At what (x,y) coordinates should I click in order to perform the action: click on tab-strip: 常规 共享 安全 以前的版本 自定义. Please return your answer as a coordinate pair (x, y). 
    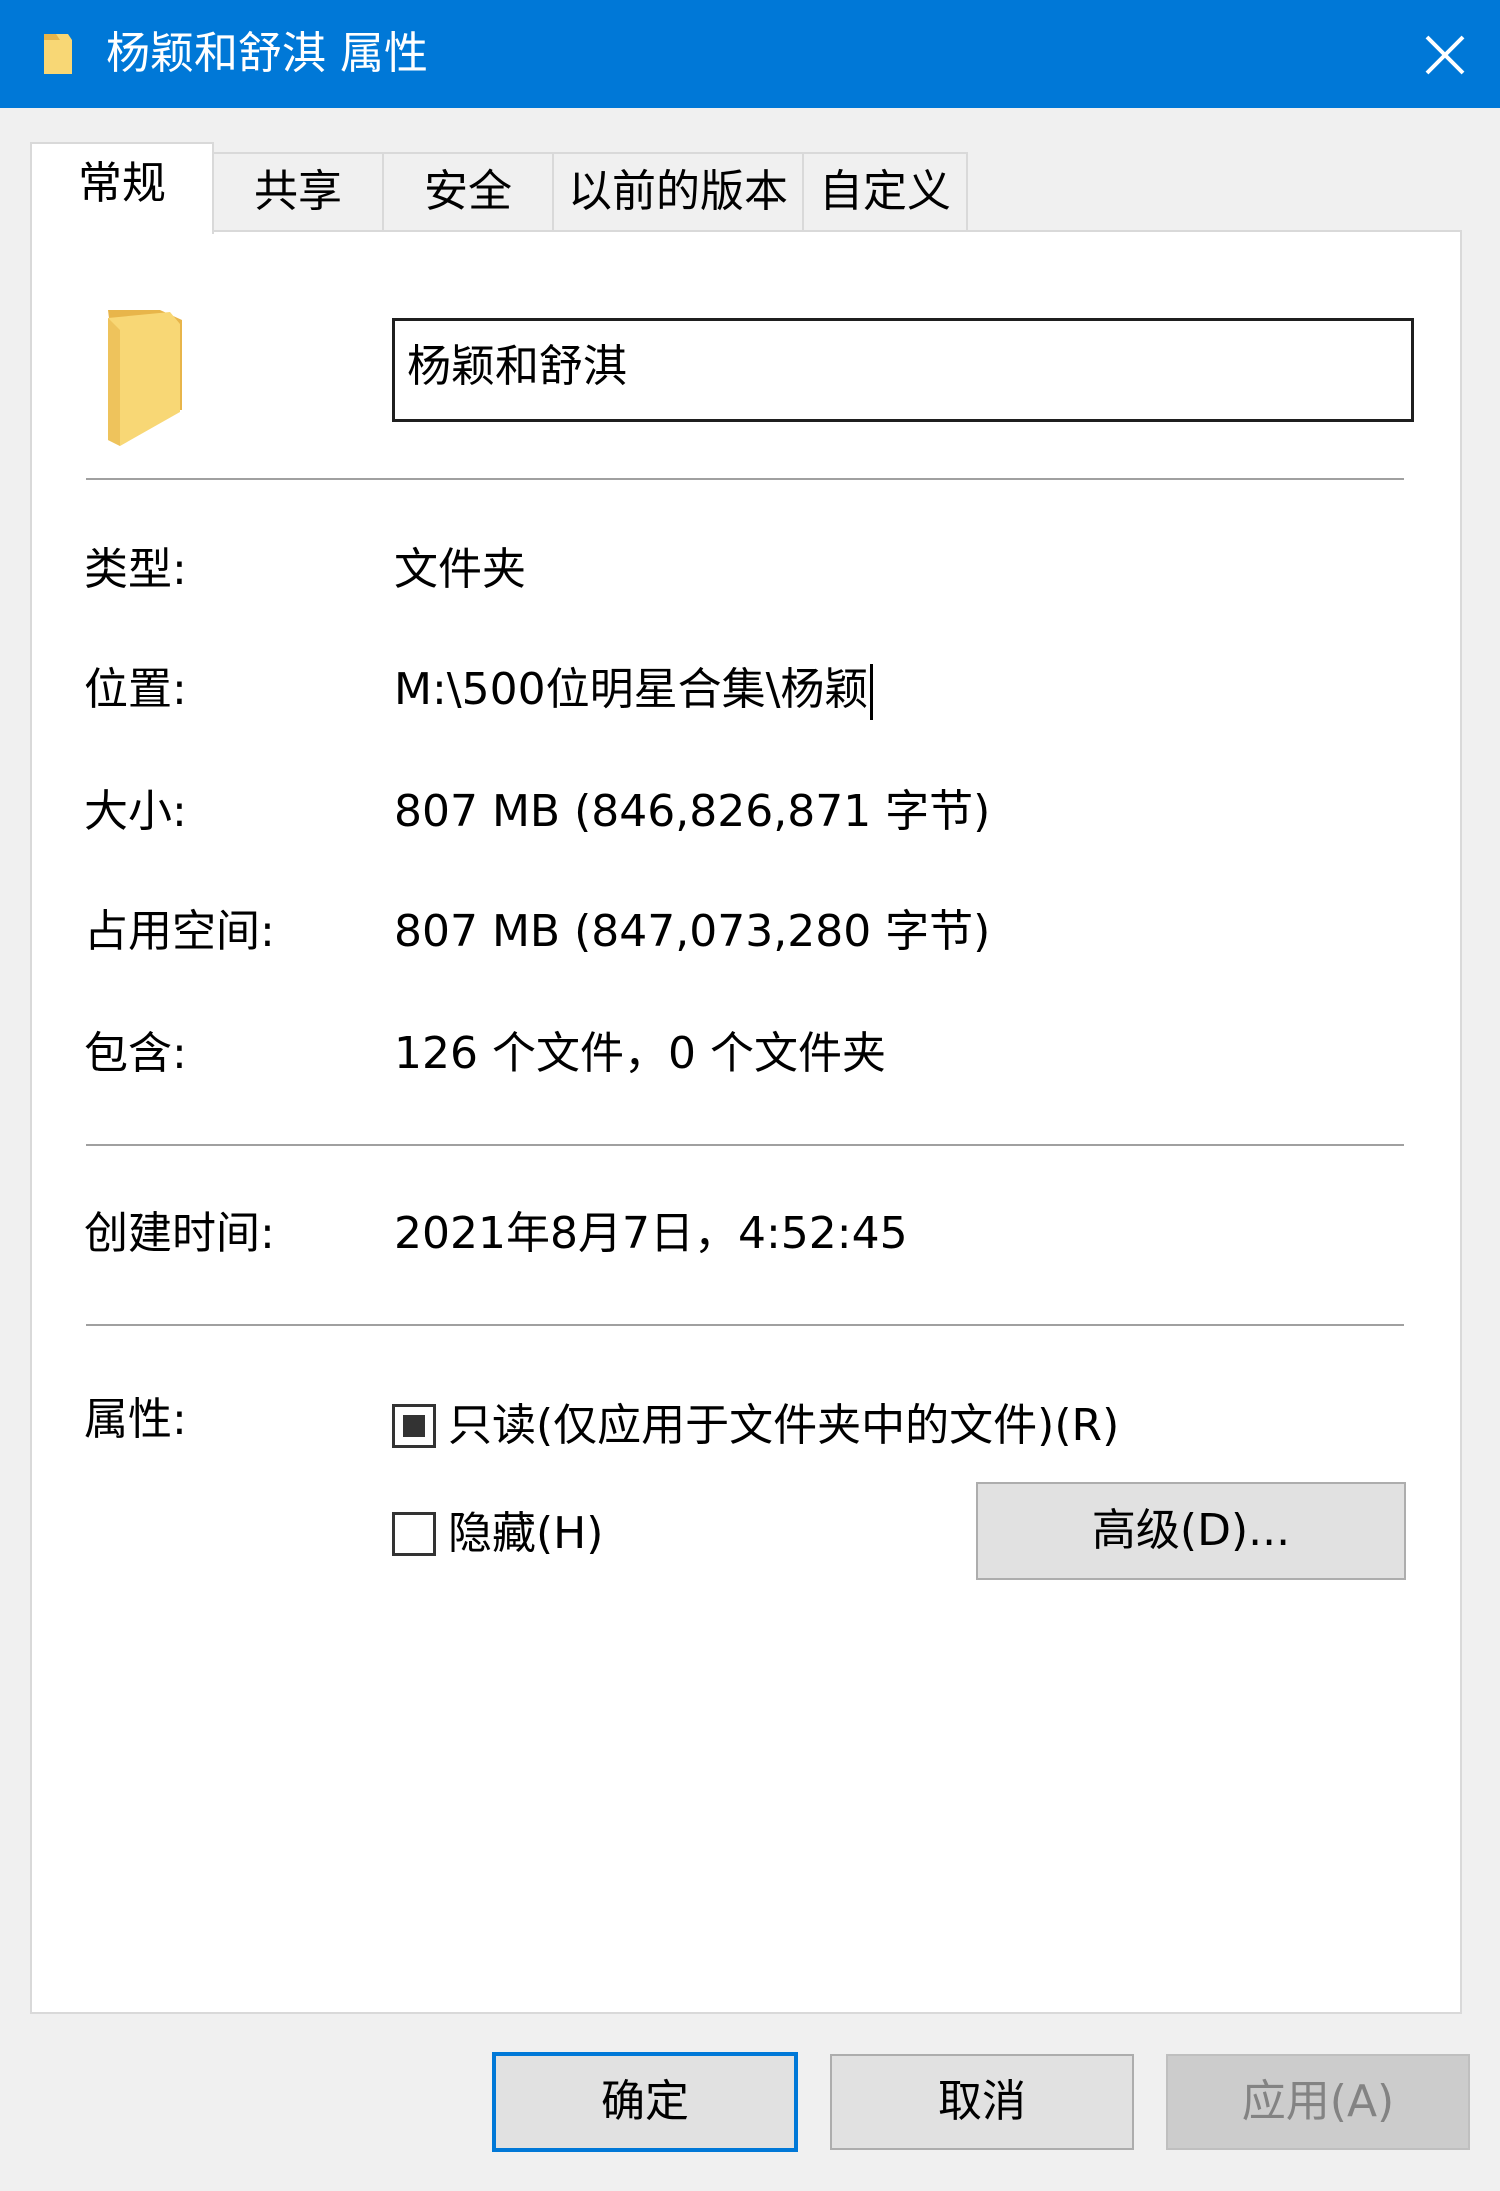
    Looking at the image, I should click on (750, 188).